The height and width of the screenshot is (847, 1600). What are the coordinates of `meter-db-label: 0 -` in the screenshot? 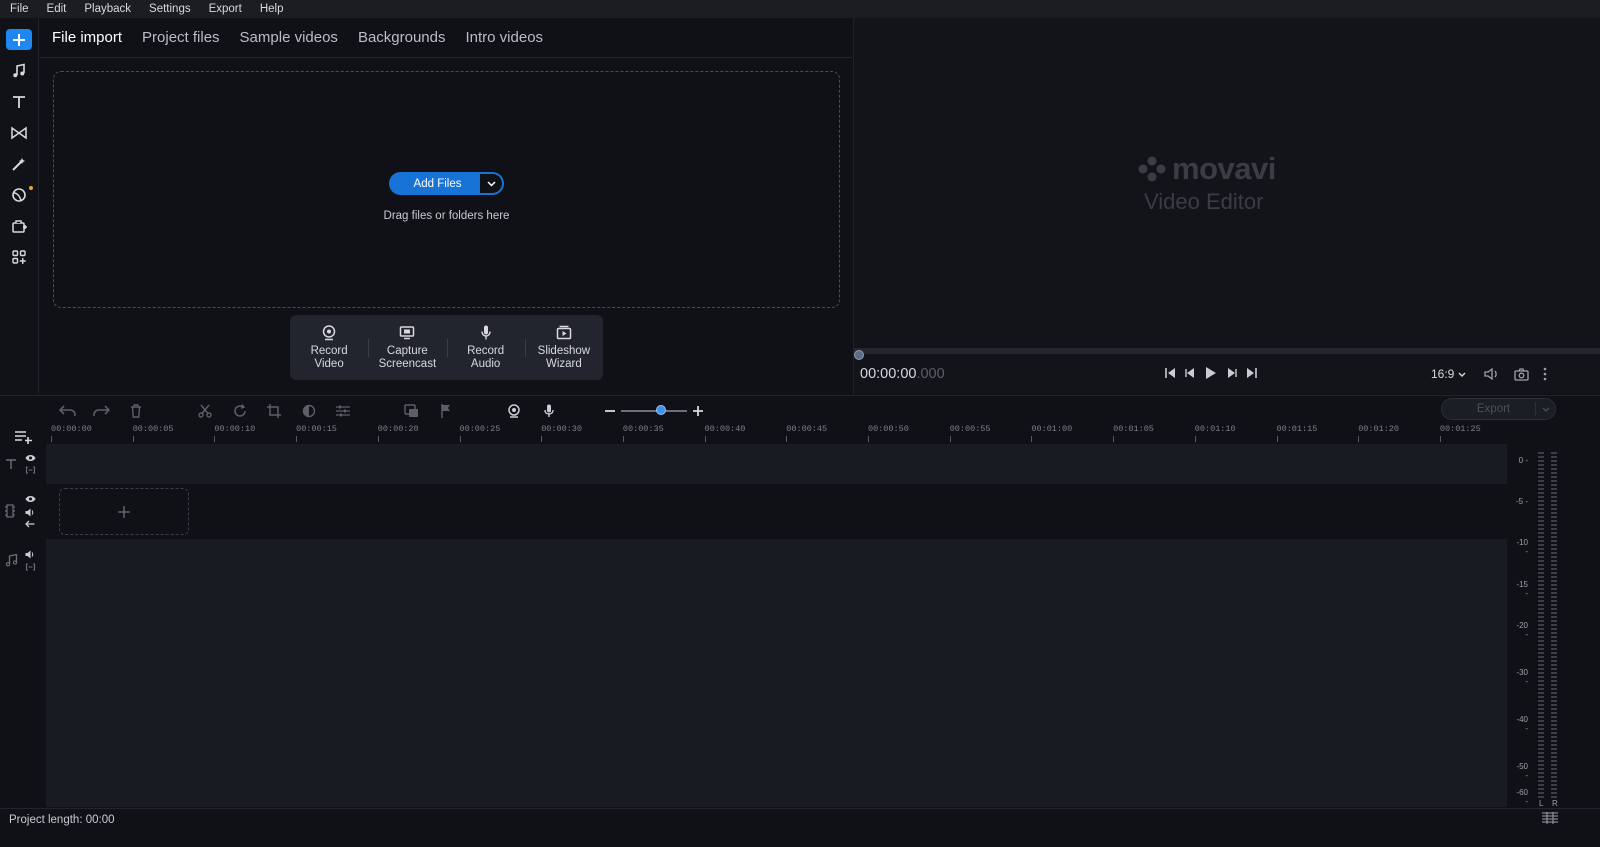 It's located at (1523, 460).